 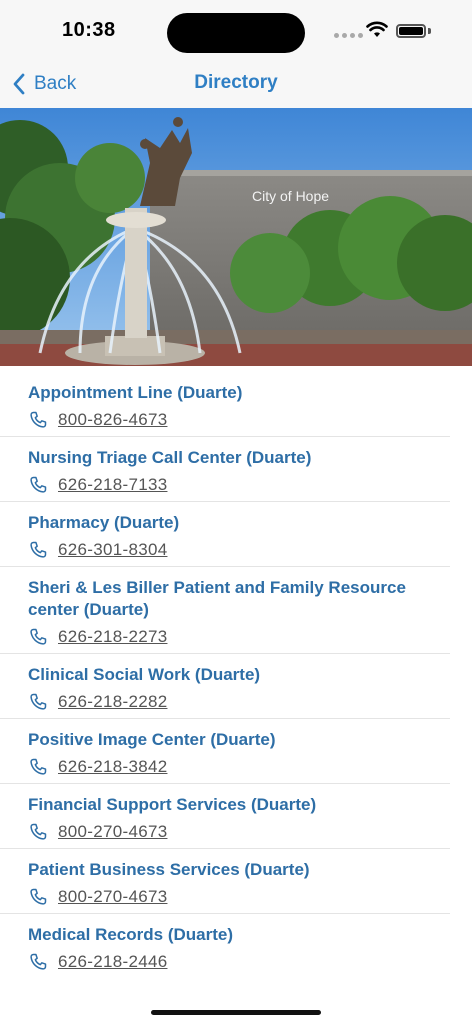 What do you see at coordinates (112, 637) in the screenshot?
I see `phone-link: 626-218-2273` at bounding box center [112, 637].